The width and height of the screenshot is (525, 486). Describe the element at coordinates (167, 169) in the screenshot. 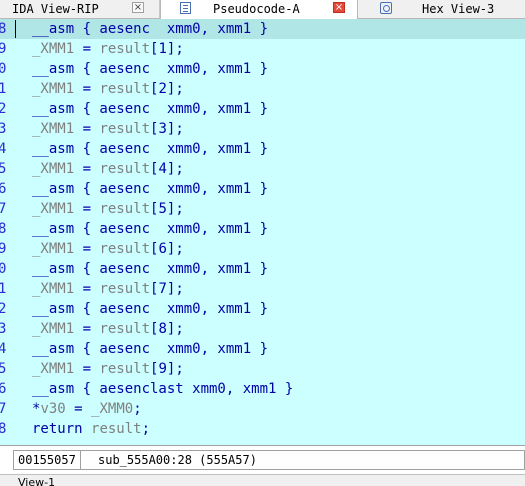

I see `code-token: [4];` at that location.